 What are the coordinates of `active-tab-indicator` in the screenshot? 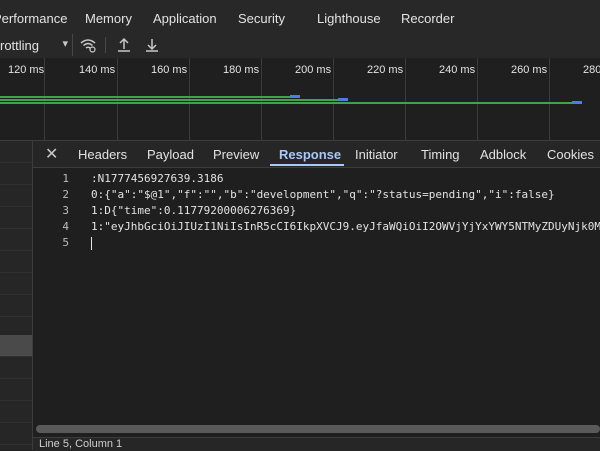 It's located at (307, 165).